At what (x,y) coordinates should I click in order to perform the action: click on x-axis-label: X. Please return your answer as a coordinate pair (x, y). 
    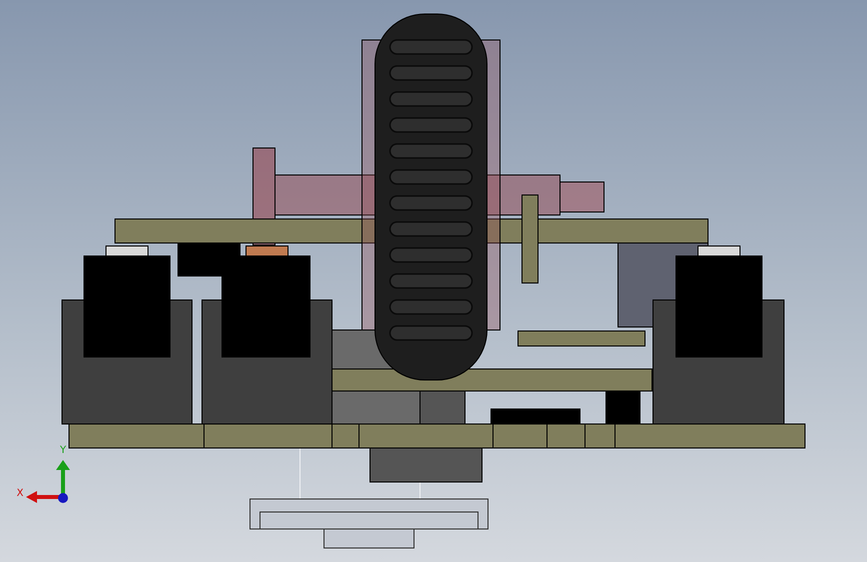
    Looking at the image, I should click on (20, 493).